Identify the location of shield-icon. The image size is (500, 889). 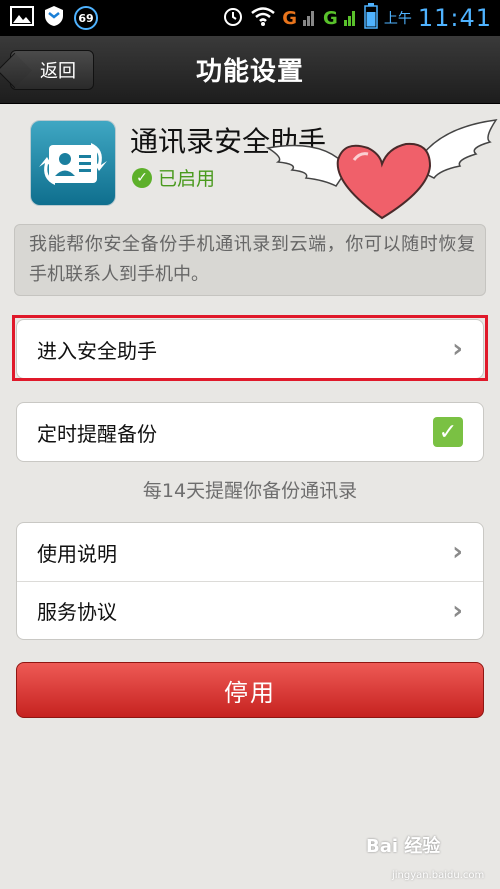
(54, 18).